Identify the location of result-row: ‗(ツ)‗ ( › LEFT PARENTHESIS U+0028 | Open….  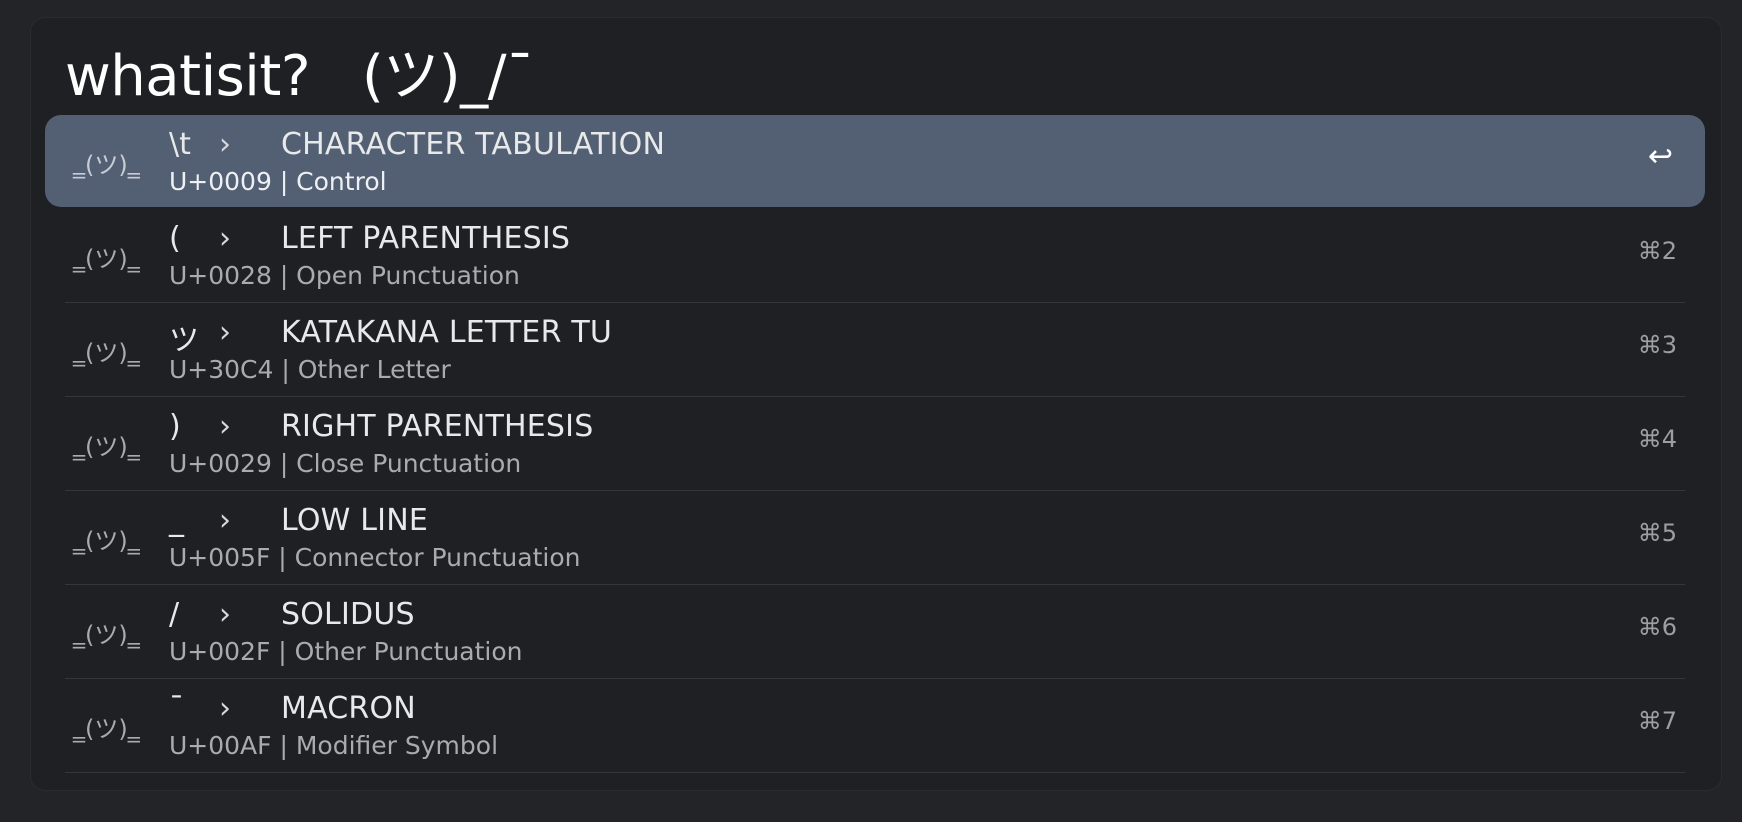
(875, 256).